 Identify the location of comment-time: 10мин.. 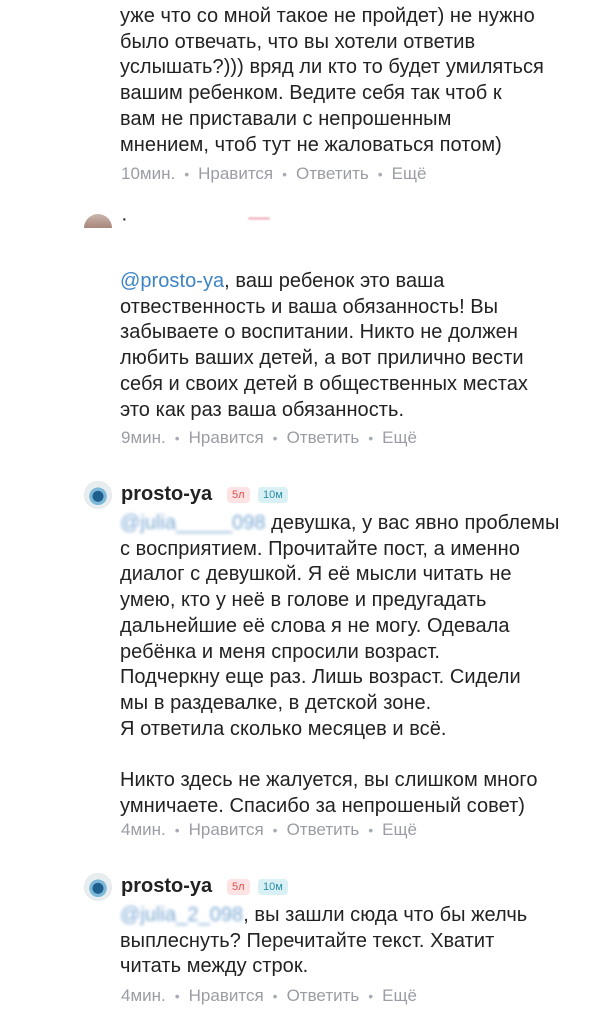
(148, 173).